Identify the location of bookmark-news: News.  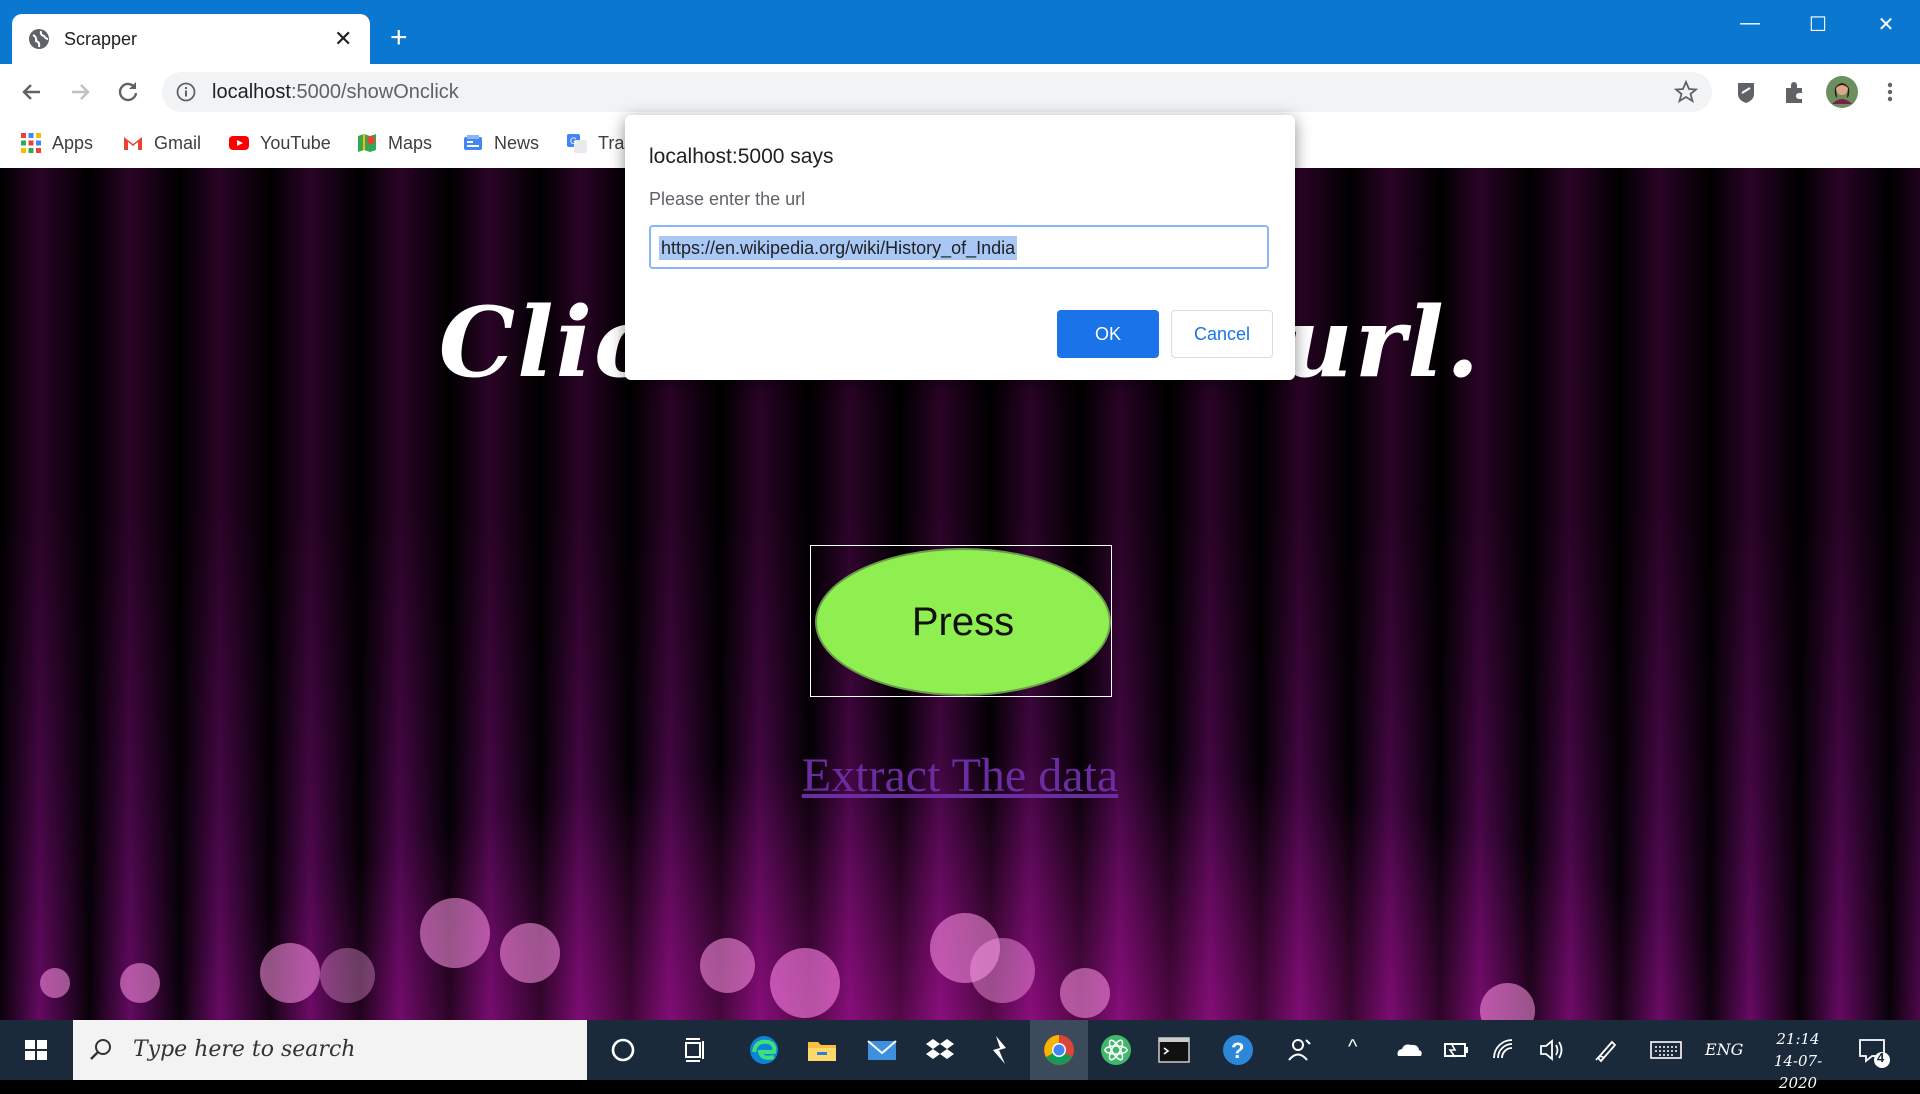
(500, 143).